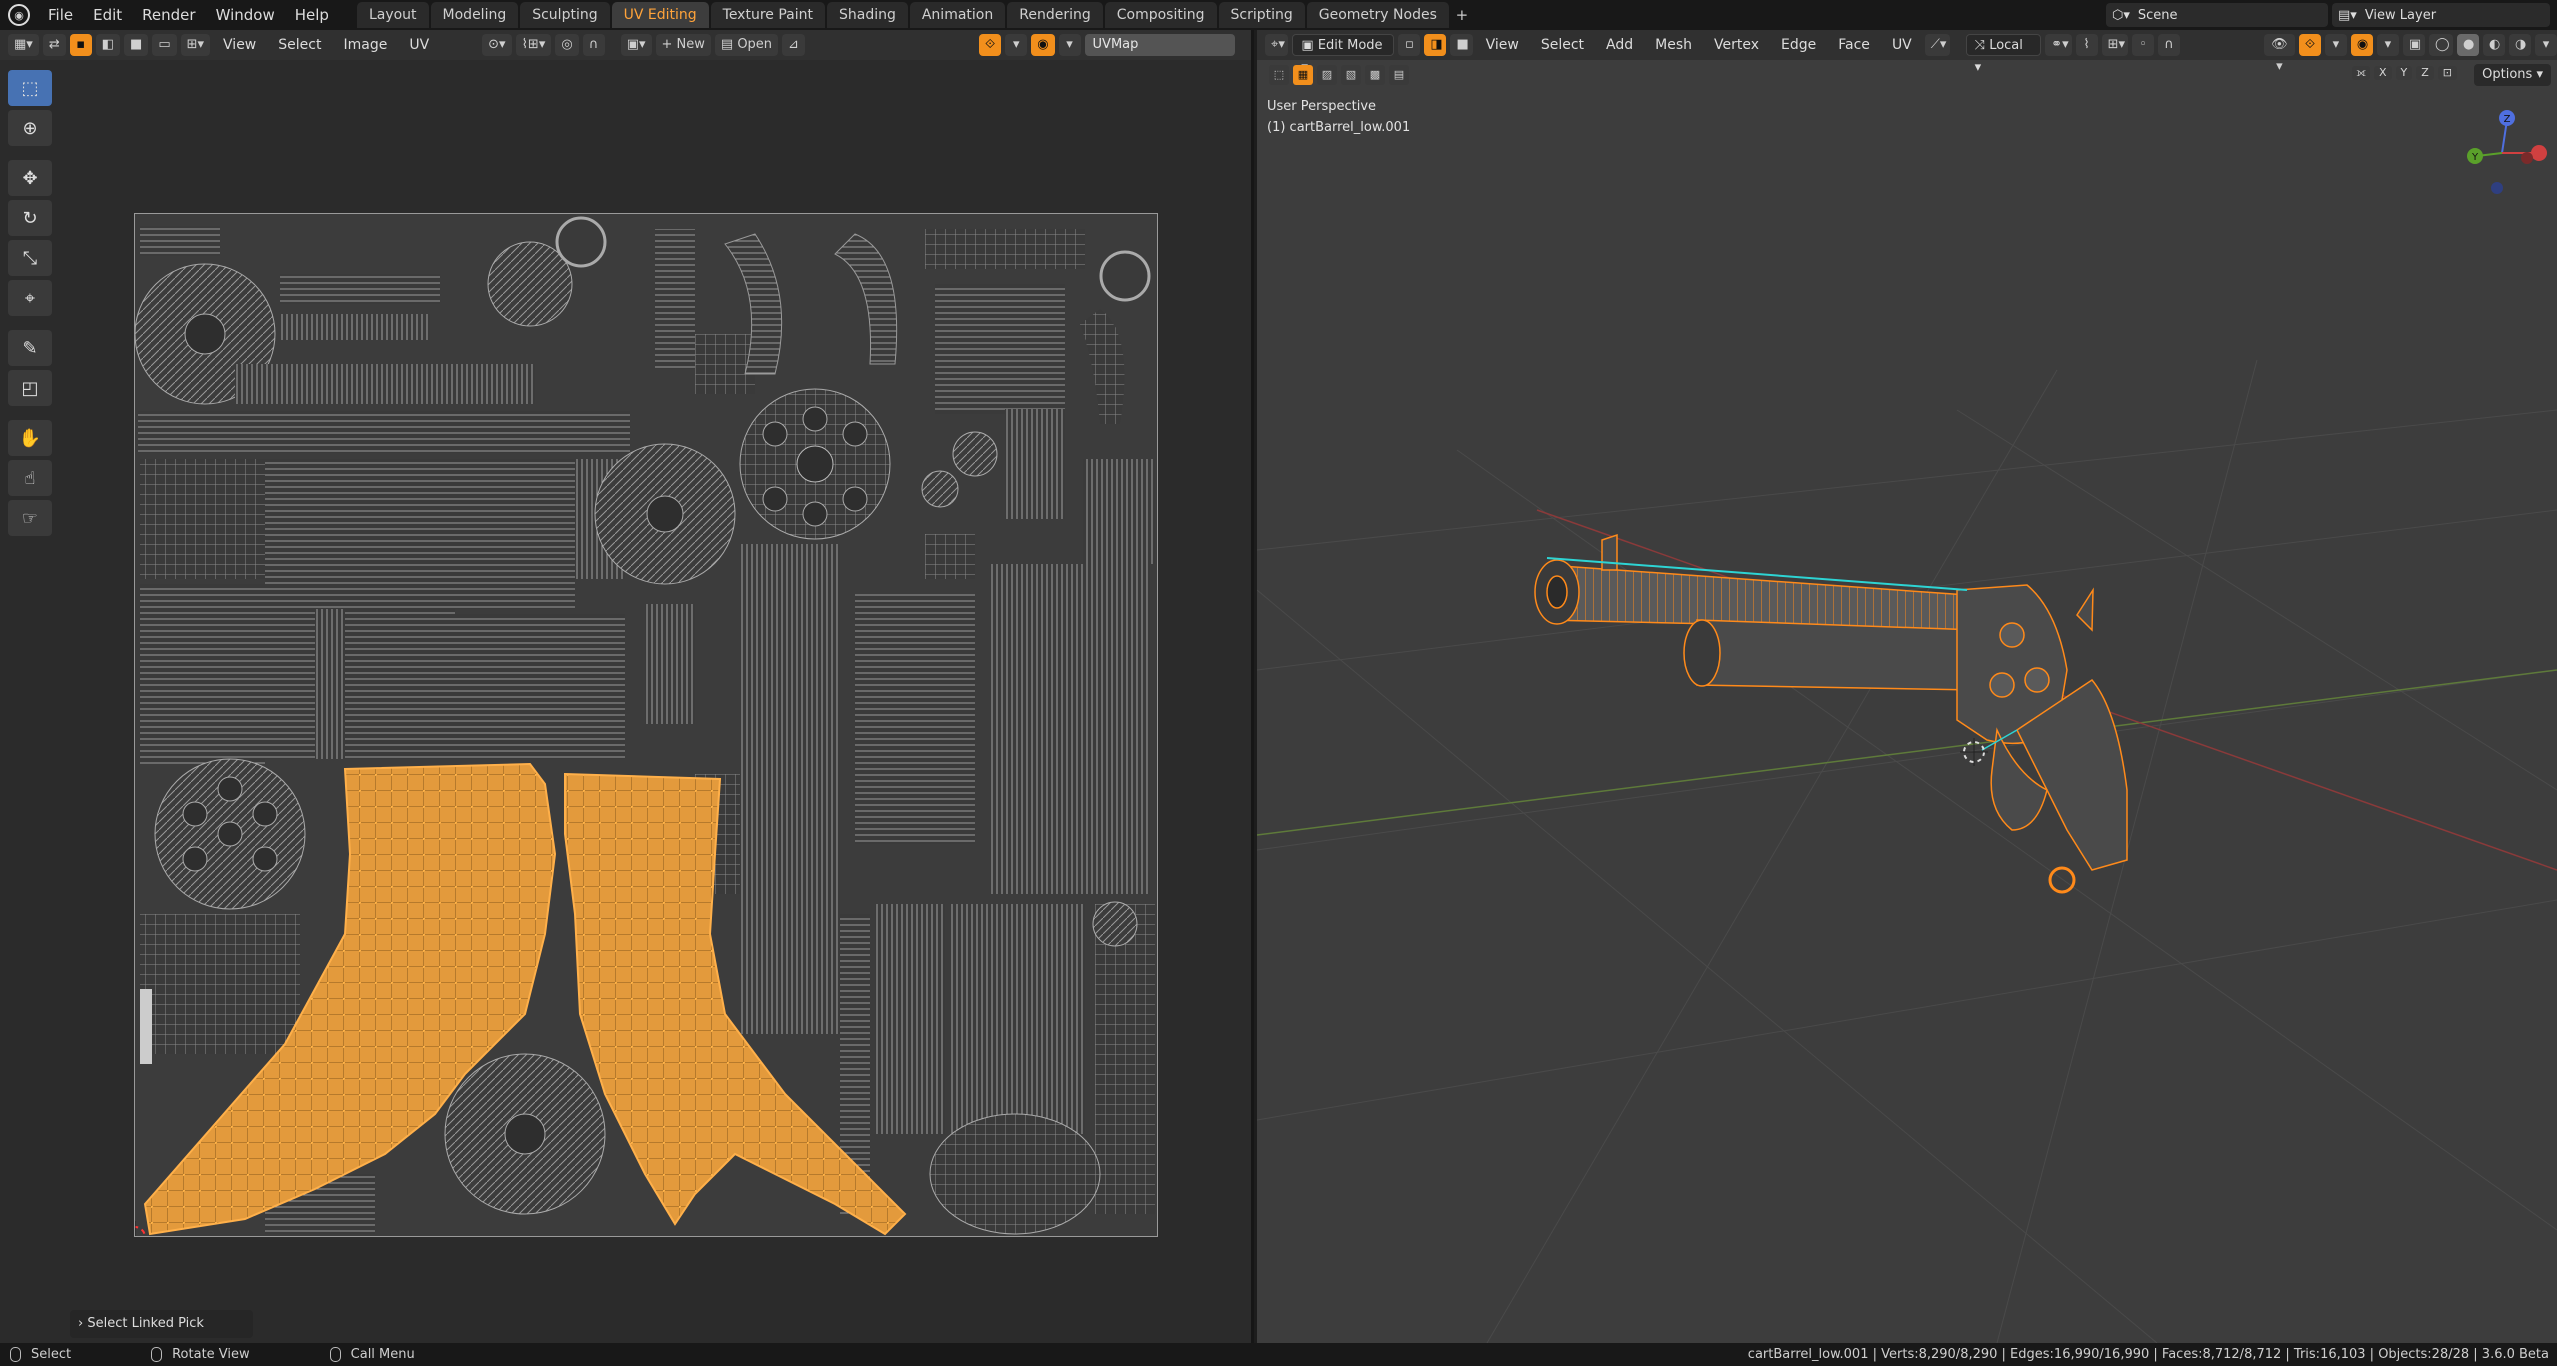 This screenshot has height=1366, width=2557. Describe the element at coordinates (1159, 45) in the screenshot. I see `uvmap-field: UVMap` at that location.